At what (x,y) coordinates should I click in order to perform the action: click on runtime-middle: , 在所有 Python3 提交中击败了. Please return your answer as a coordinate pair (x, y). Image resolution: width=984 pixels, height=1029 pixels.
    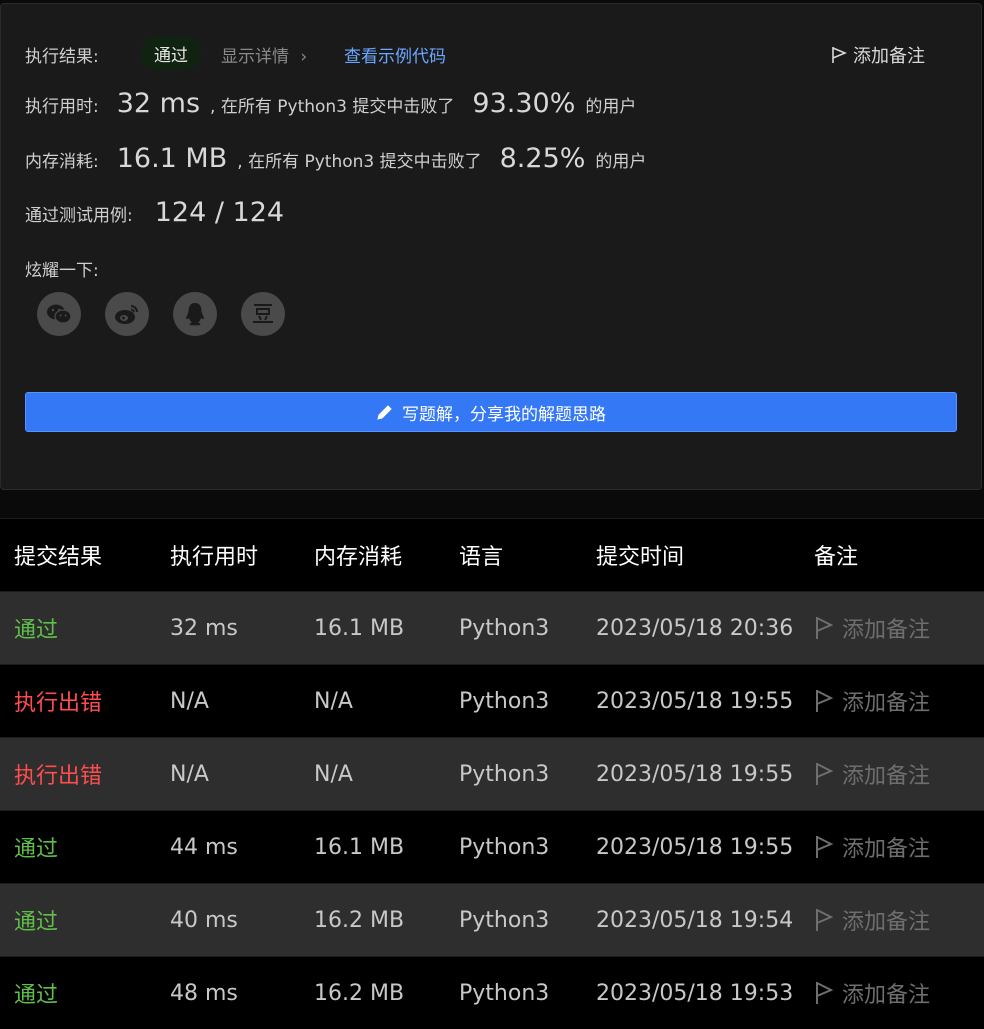
    Looking at the image, I should click on (332, 104).